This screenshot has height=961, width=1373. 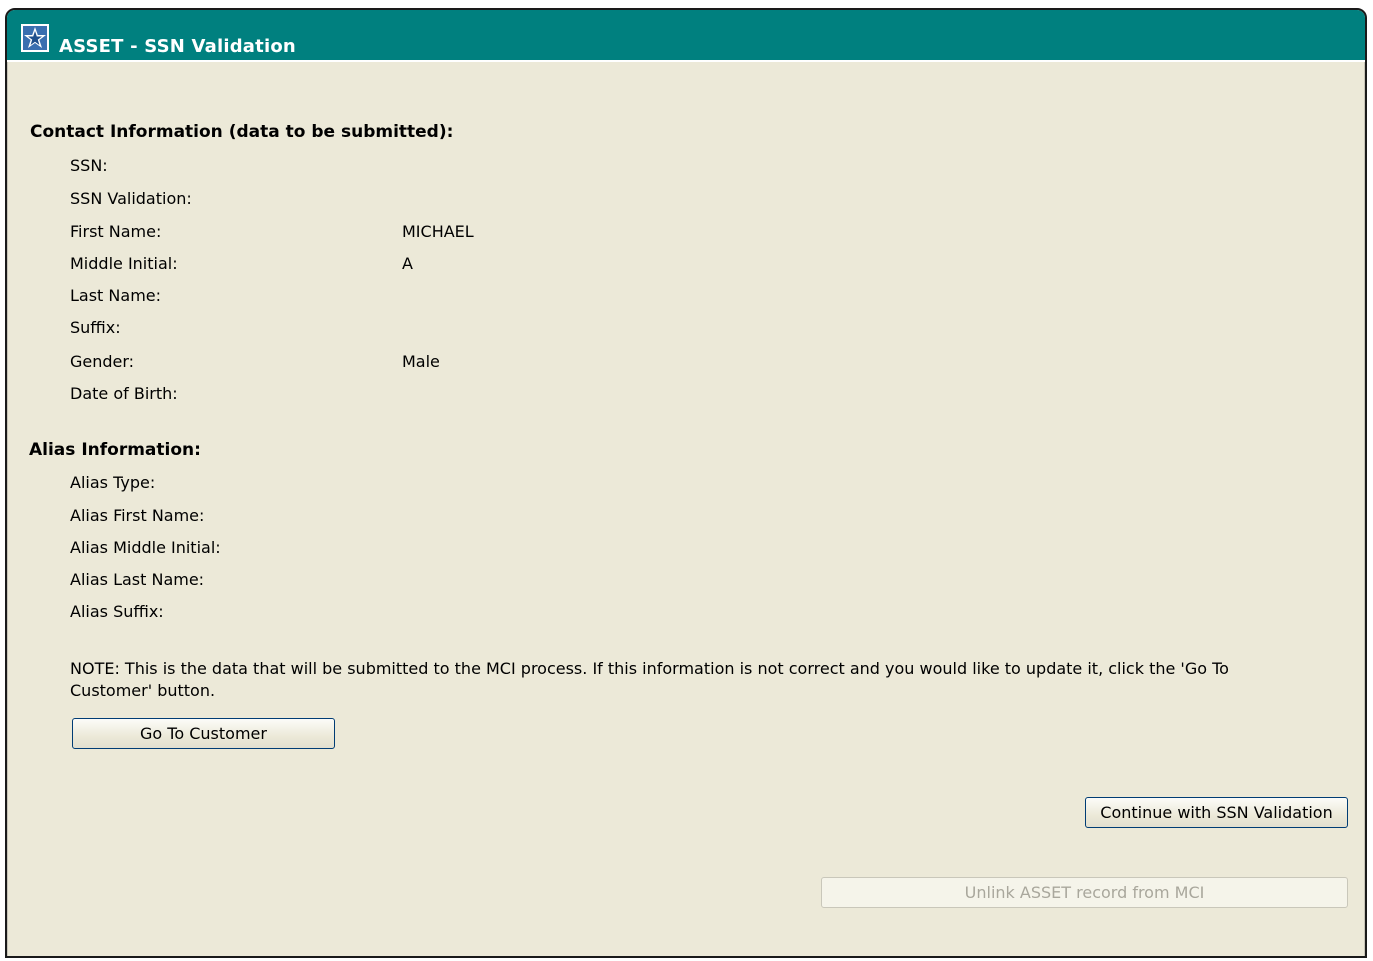 I want to click on alias-heading: Alias Information:, so click(x=115, y=450).